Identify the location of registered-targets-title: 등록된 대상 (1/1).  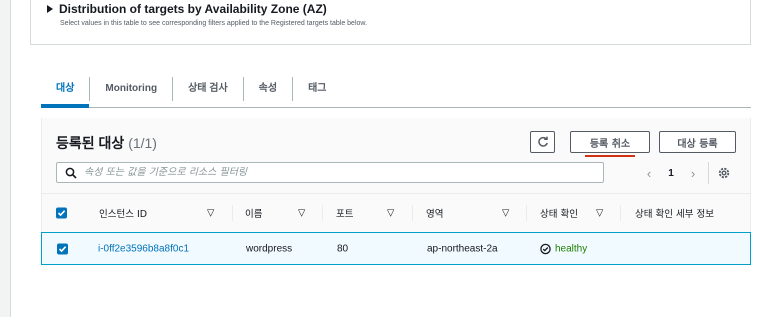
(106, 143).